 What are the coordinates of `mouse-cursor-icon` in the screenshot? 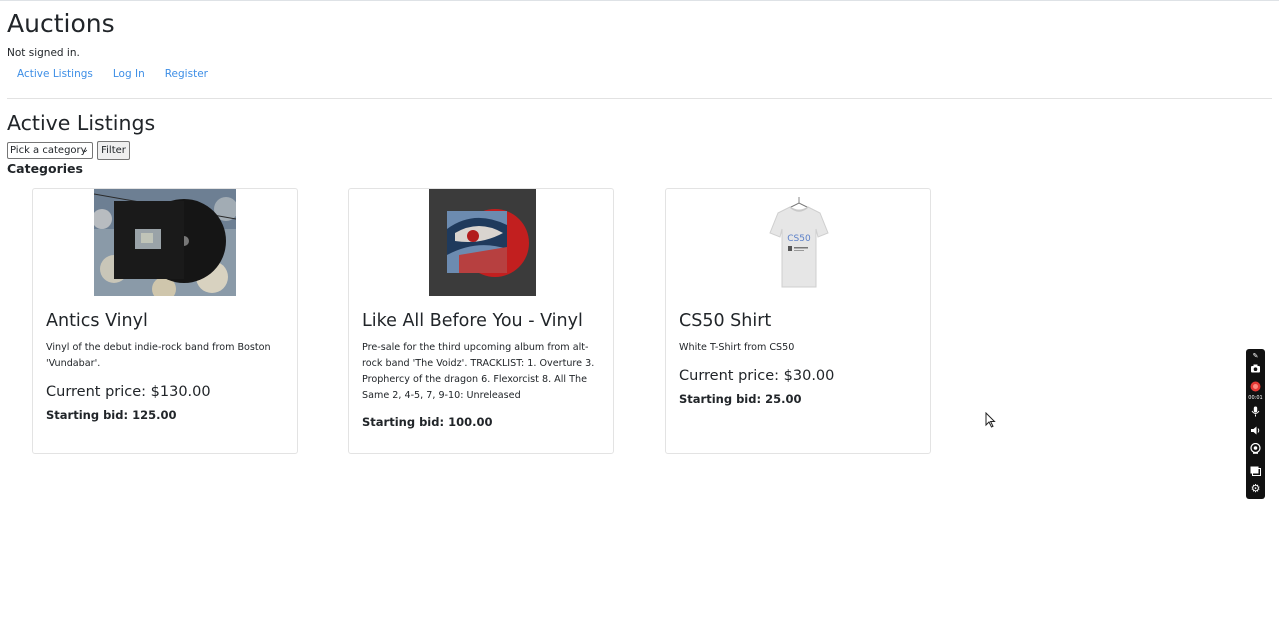 It's located at (990, 421).